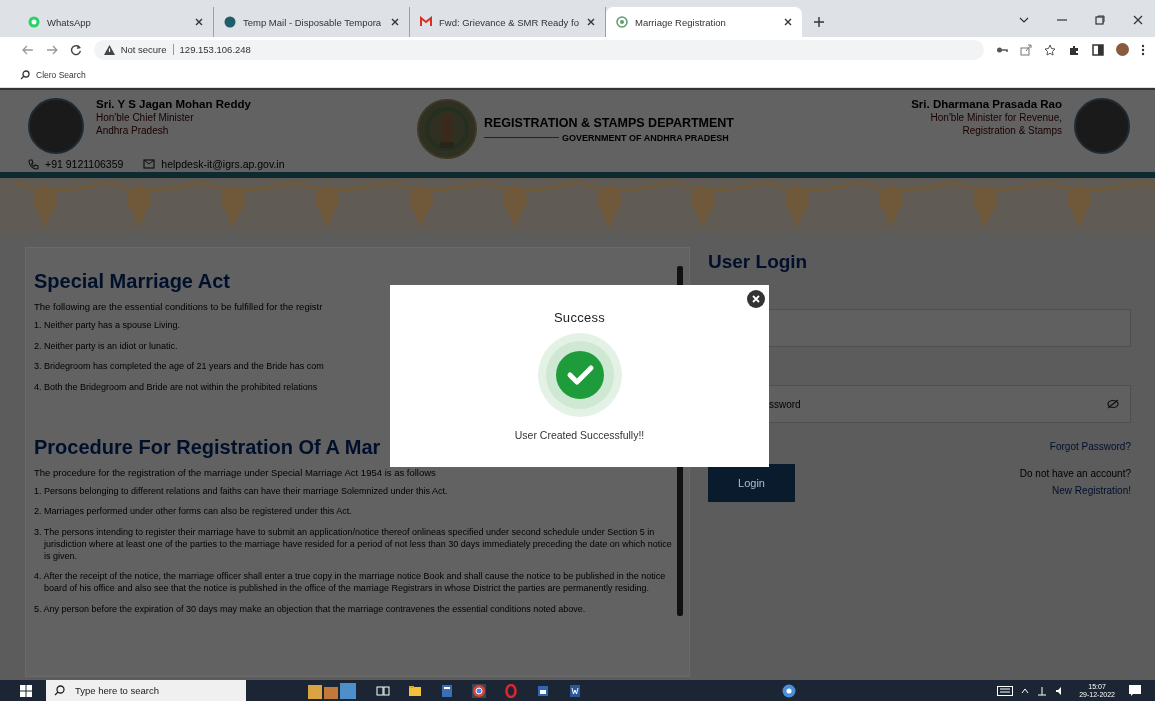  Describe the element at coordinates (622, 22) in the screenshot. I see `globe-icon` at that location.